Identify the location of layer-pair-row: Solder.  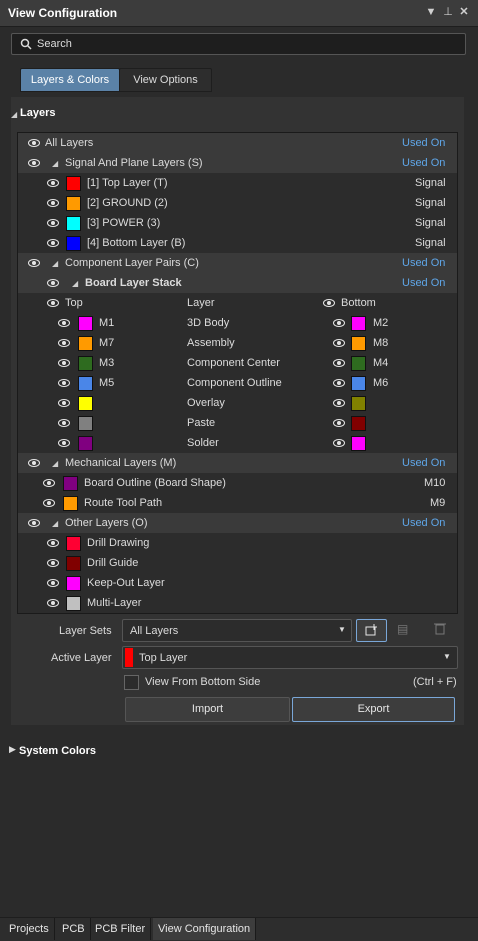
(237, 443).